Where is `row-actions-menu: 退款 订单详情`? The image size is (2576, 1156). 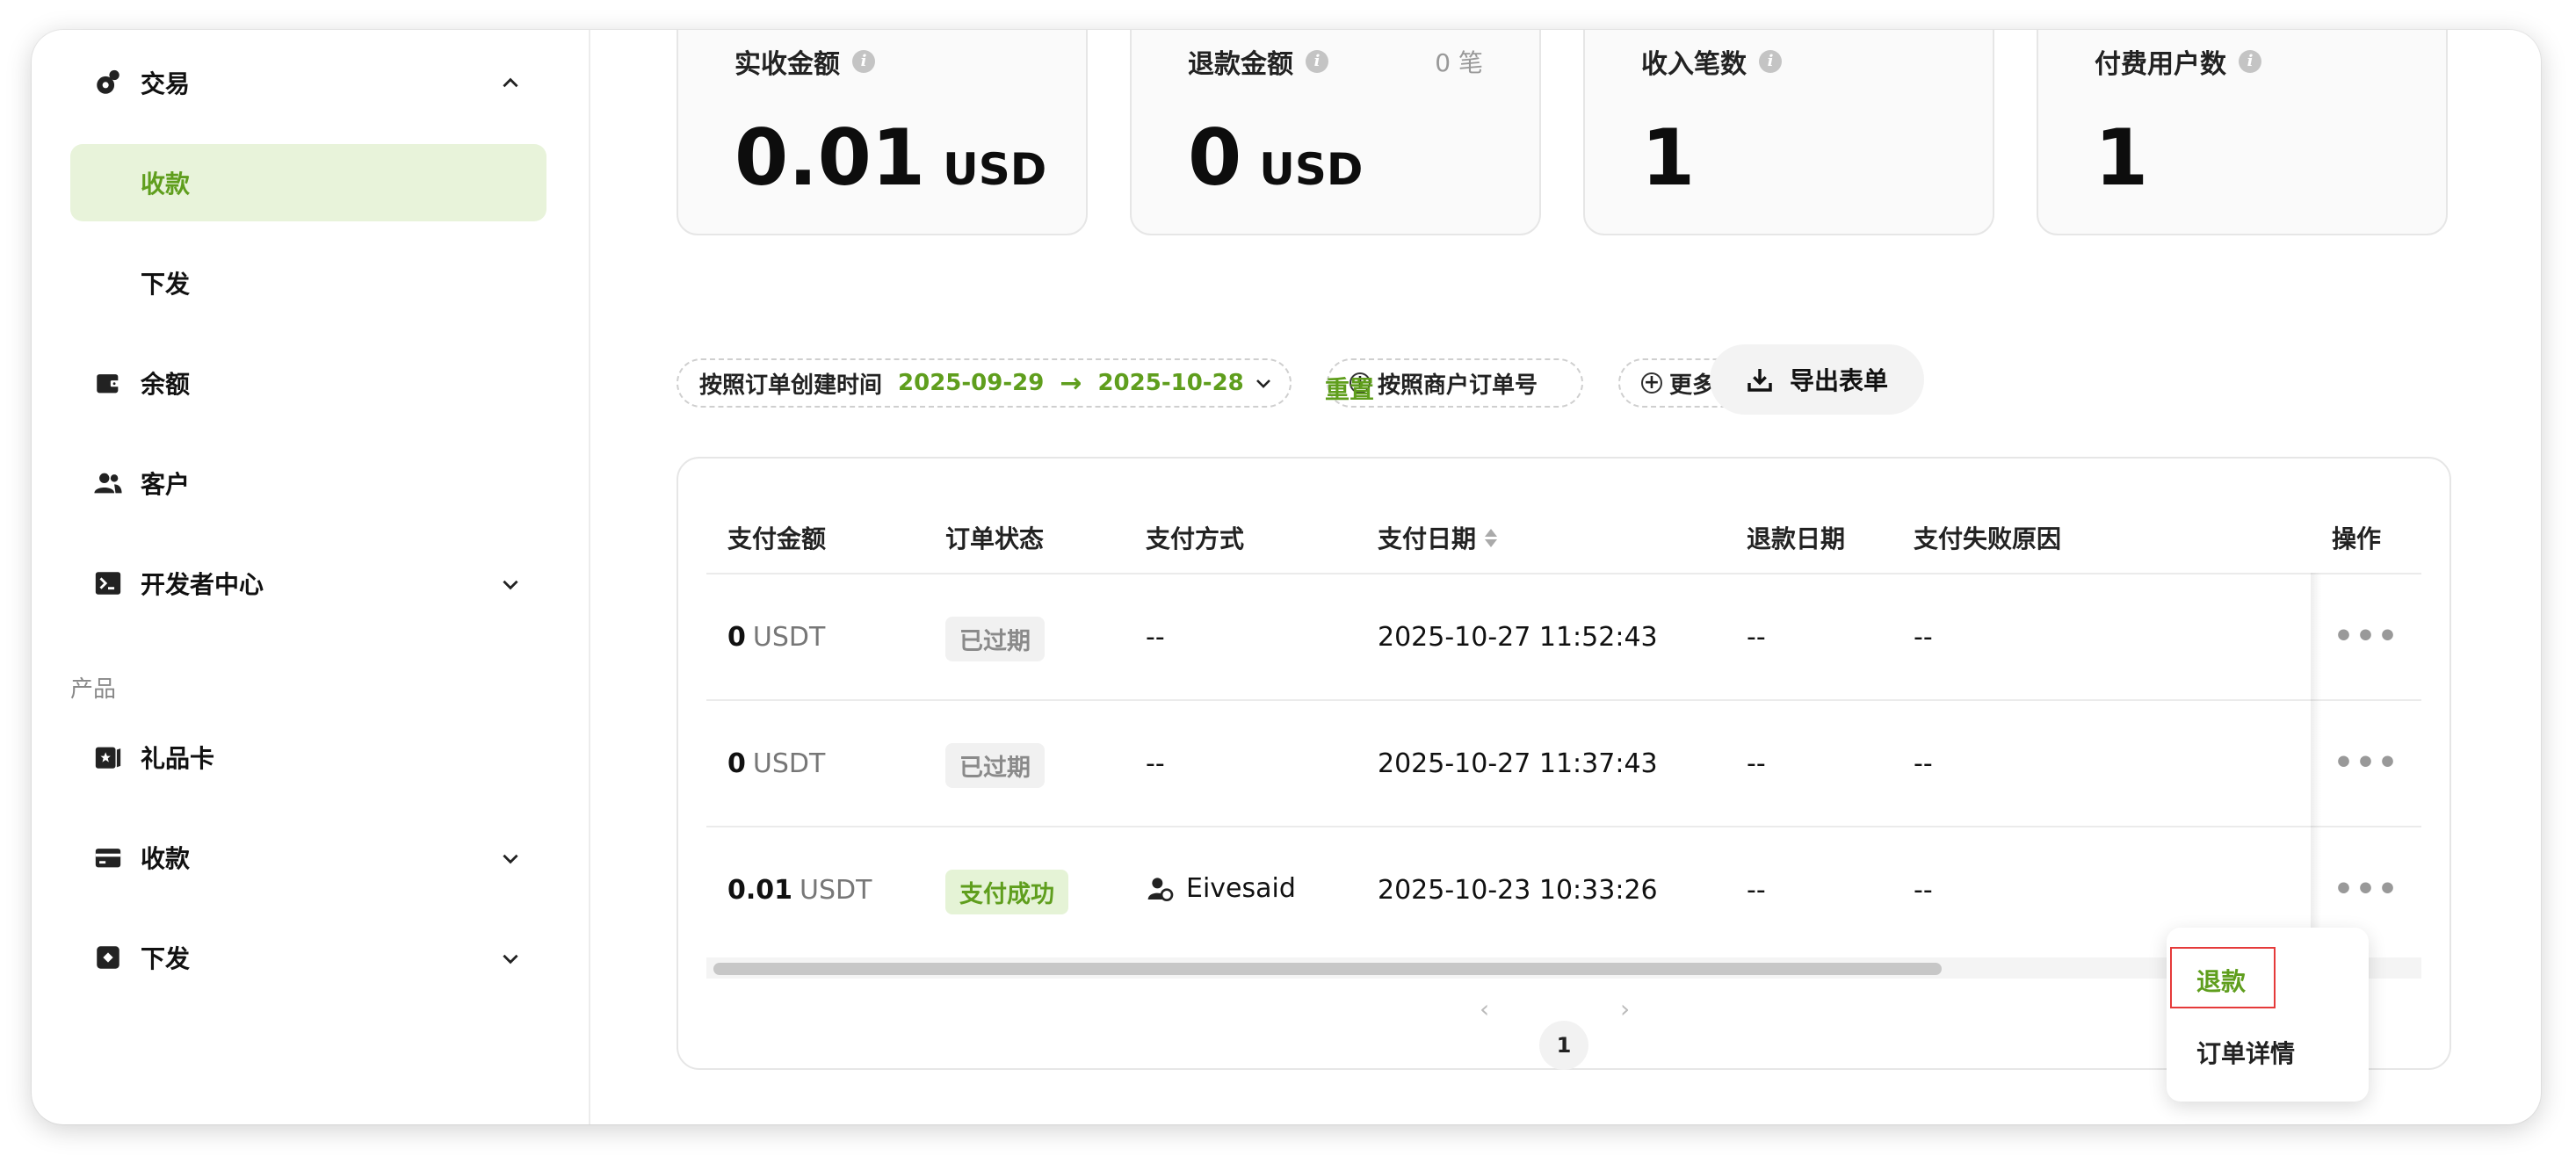
row-actions-menu: 退款 订单详情 is located at coordinates (2268, 1015).